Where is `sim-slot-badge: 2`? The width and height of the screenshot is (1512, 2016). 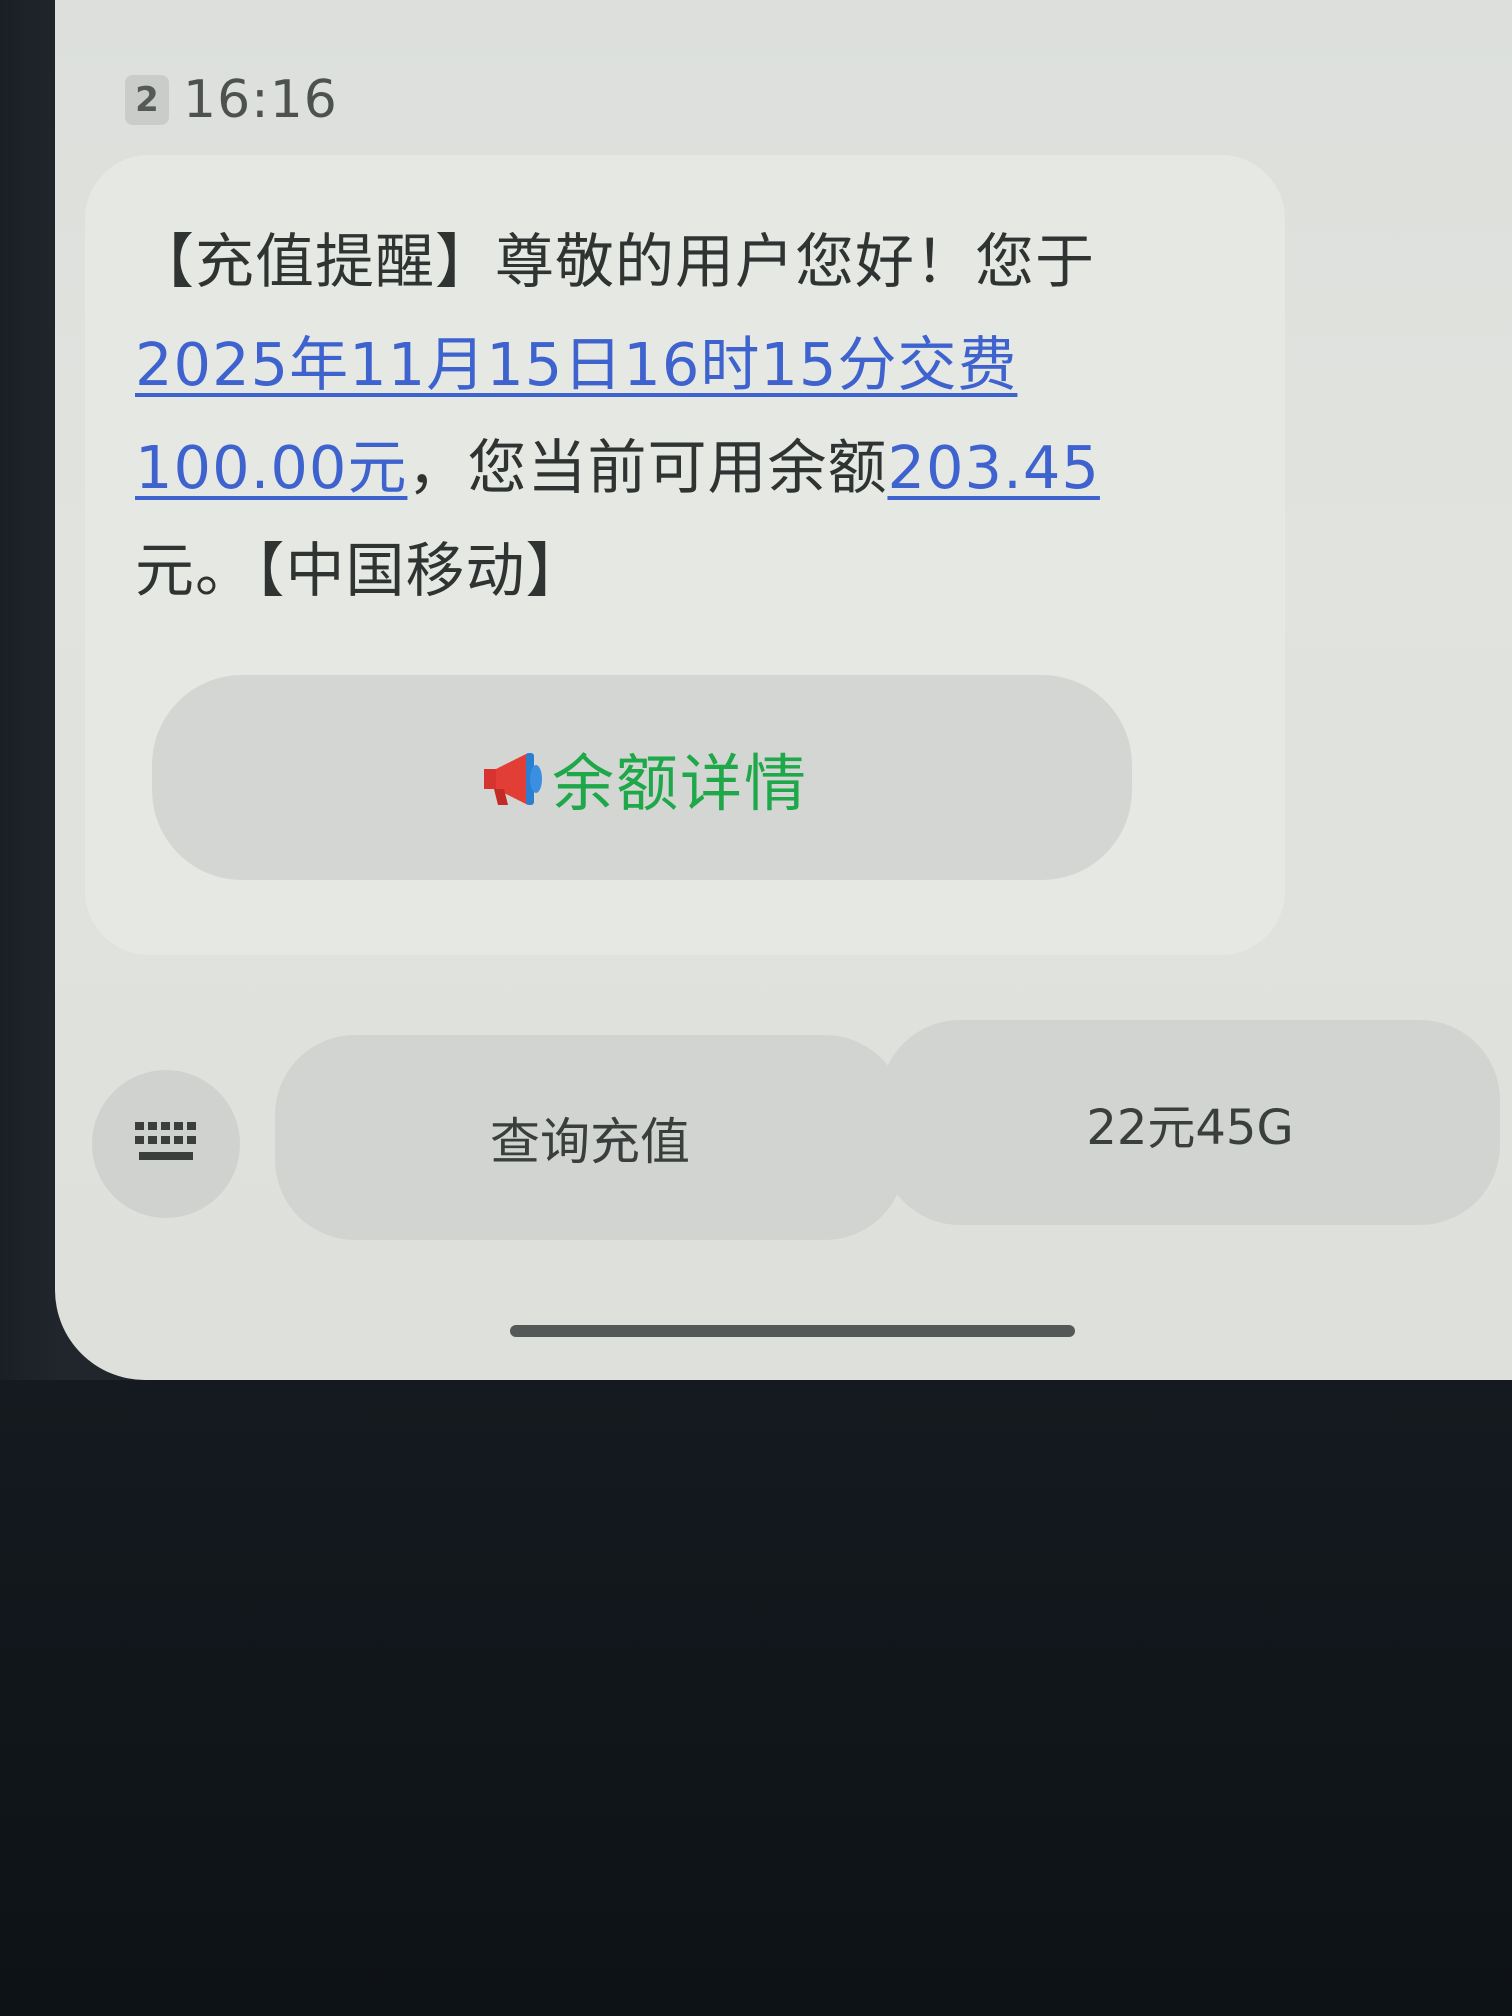
sim-slot-badge: 2 is located at coordinates (147, 100).